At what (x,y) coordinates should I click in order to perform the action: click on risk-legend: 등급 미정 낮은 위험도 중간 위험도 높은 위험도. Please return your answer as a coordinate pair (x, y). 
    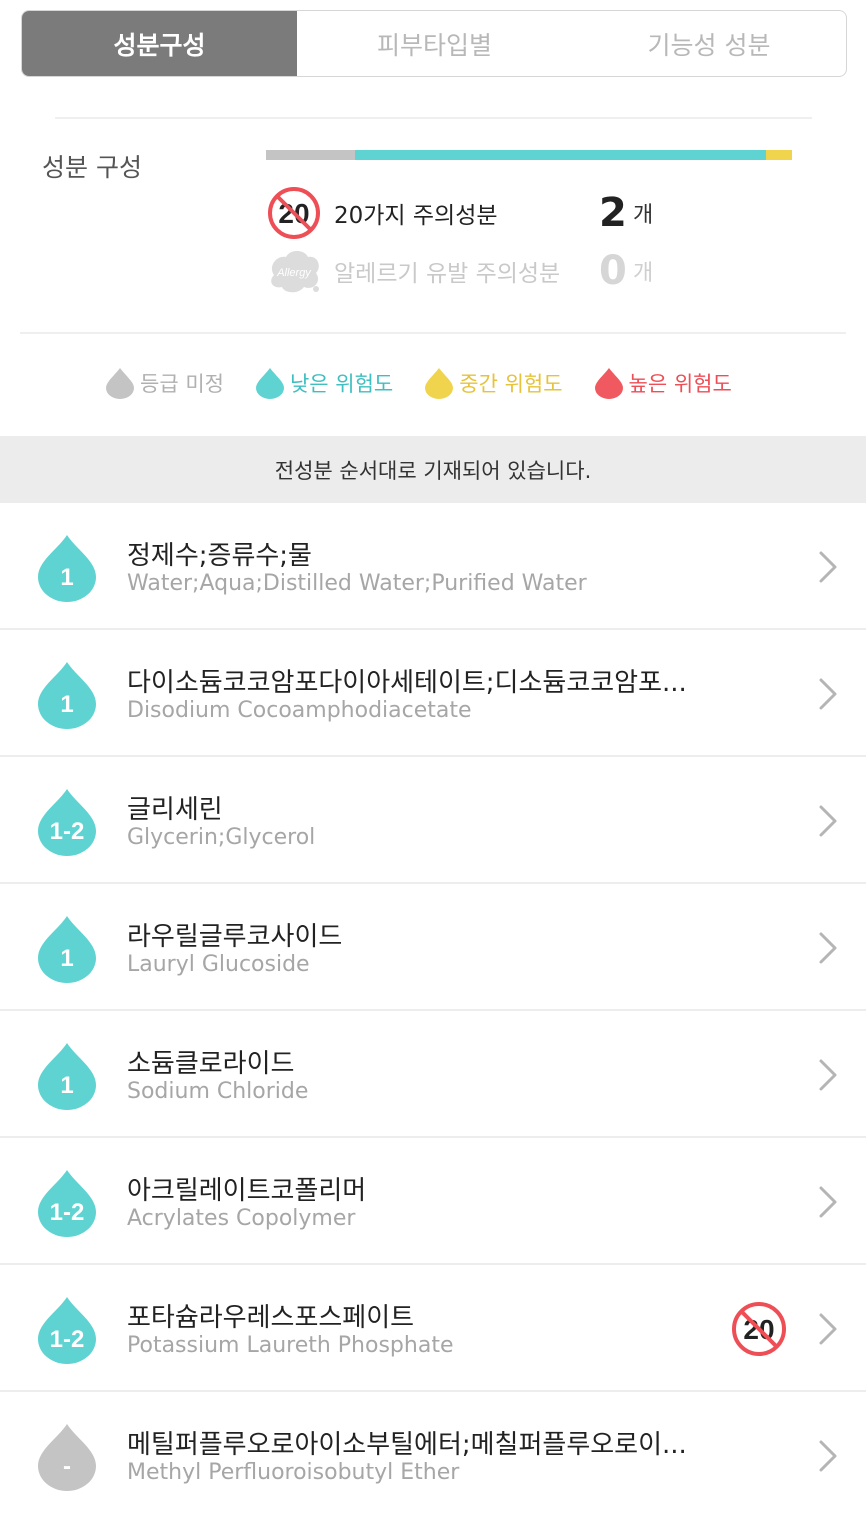
    Looking at the image, I should click on (433, 383).